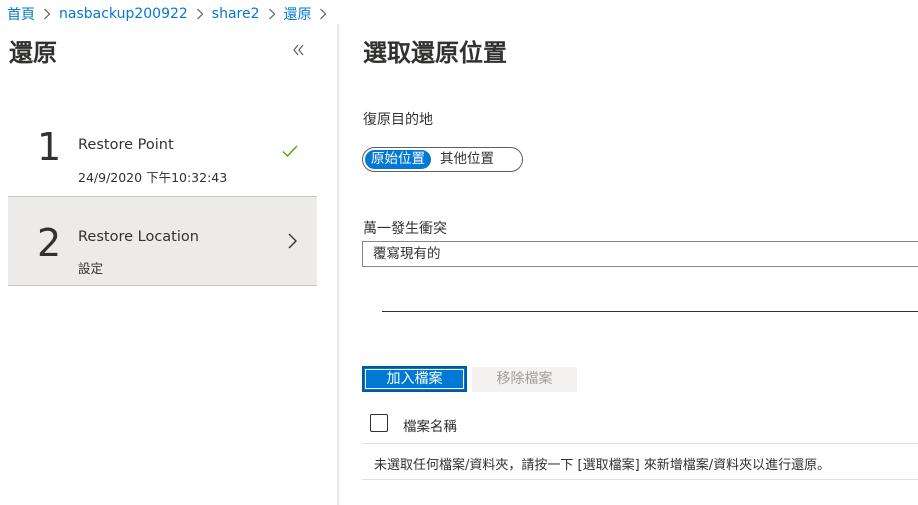  Describe the element at coordinates (430, 427) in the screenshot. I see `column-header-file-name: 檔案名稱` at that location.